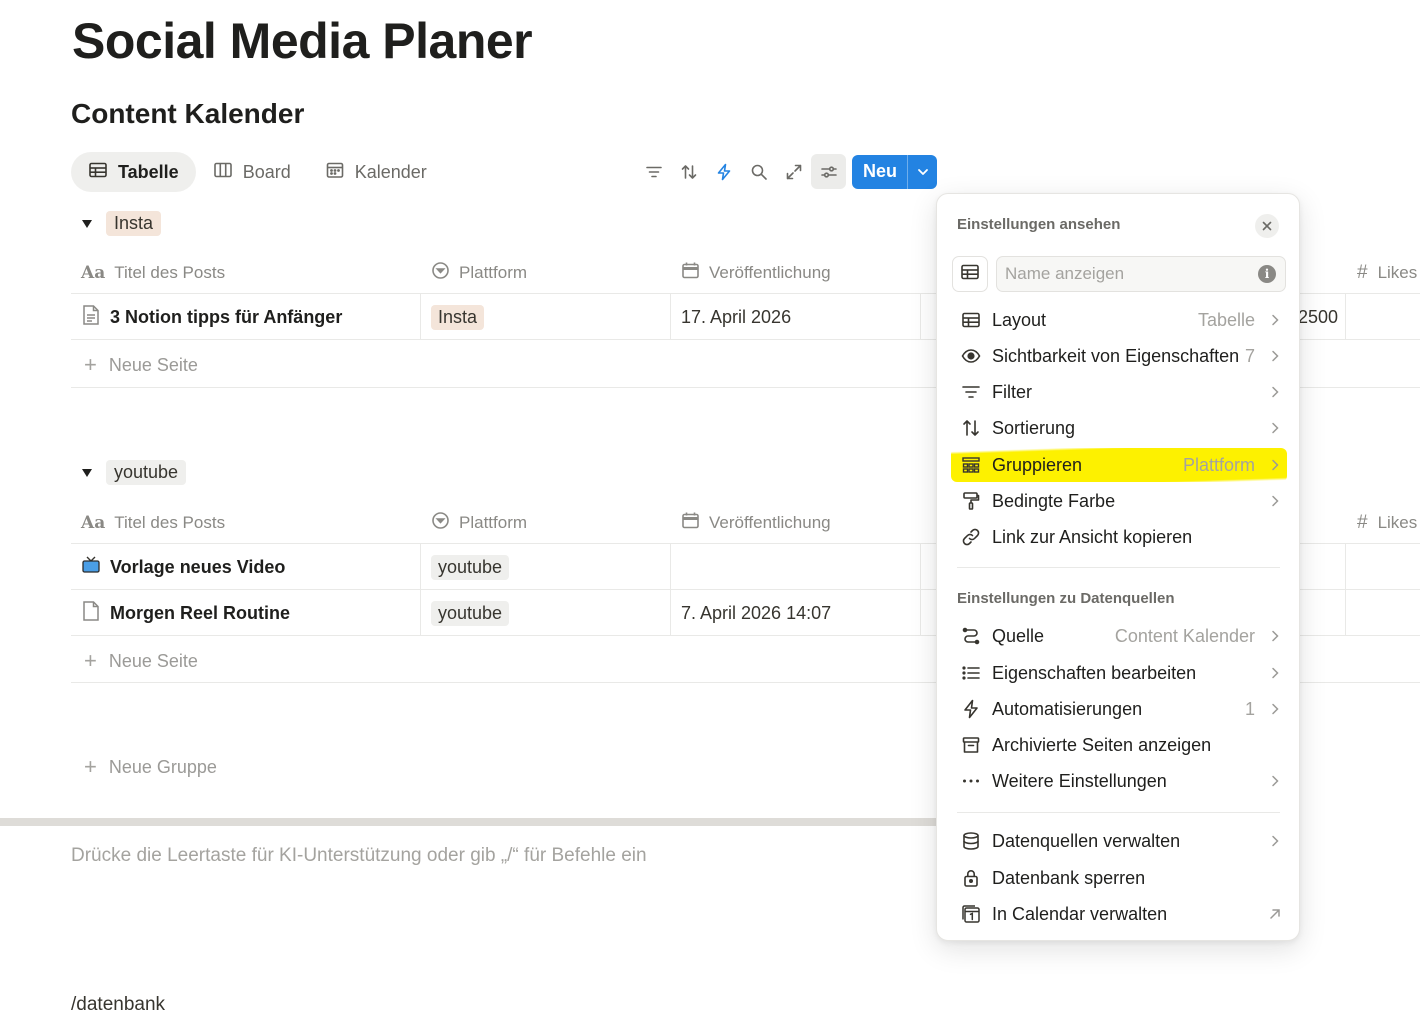 Image resolution: width=1420 pixels, height=1023 pixels. What do you see at coordinates (91, 317) in the screenshot?
I see `document-icon` at bounding box center [91, 317].